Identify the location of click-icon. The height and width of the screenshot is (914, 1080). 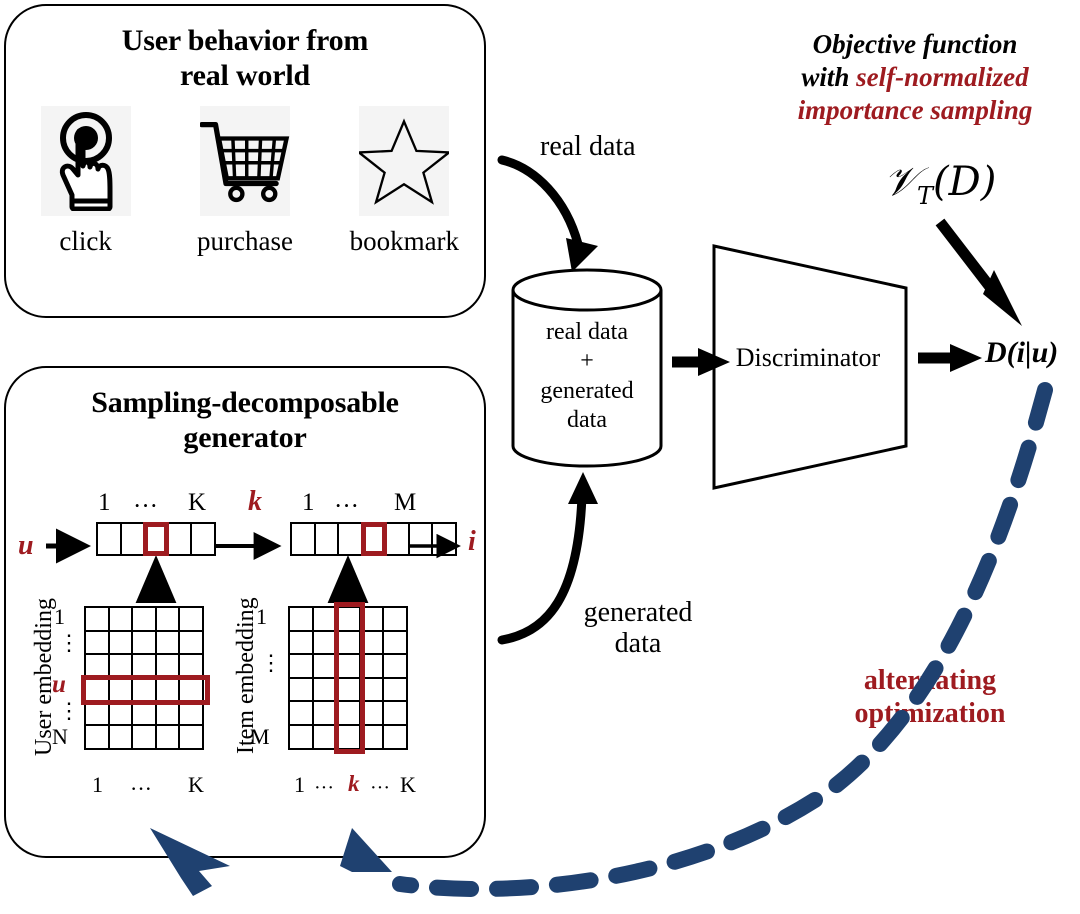
(86, 161).